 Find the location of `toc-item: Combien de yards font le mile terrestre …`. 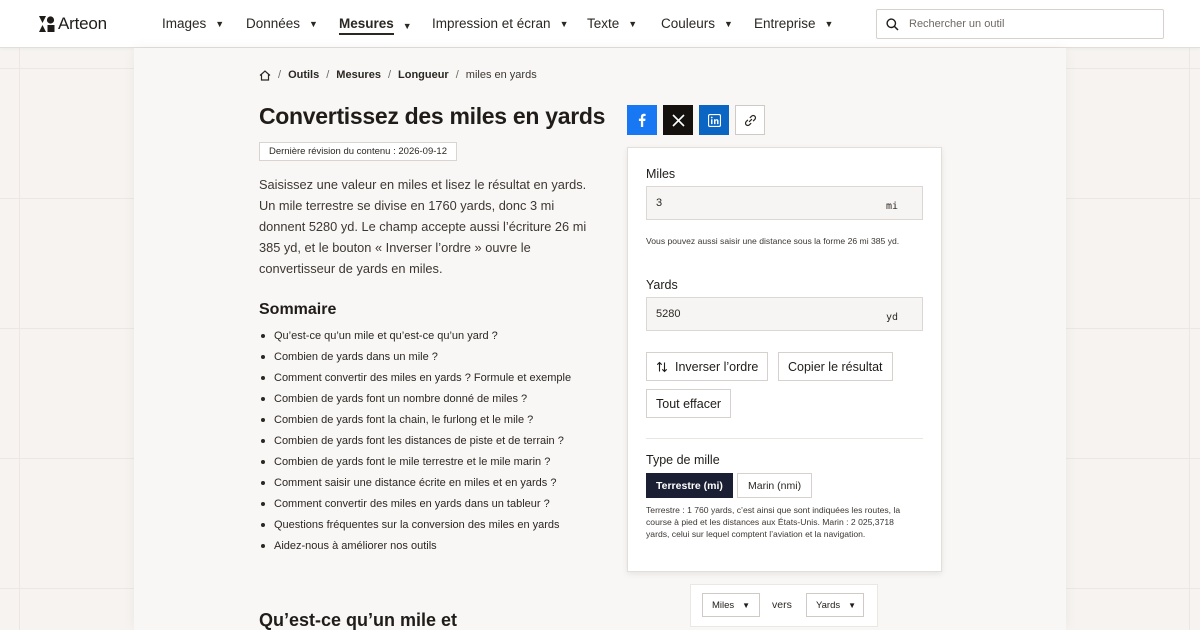

toc-item: Combien de yards font le mile terrestre … is located at coordinates (415, 465).